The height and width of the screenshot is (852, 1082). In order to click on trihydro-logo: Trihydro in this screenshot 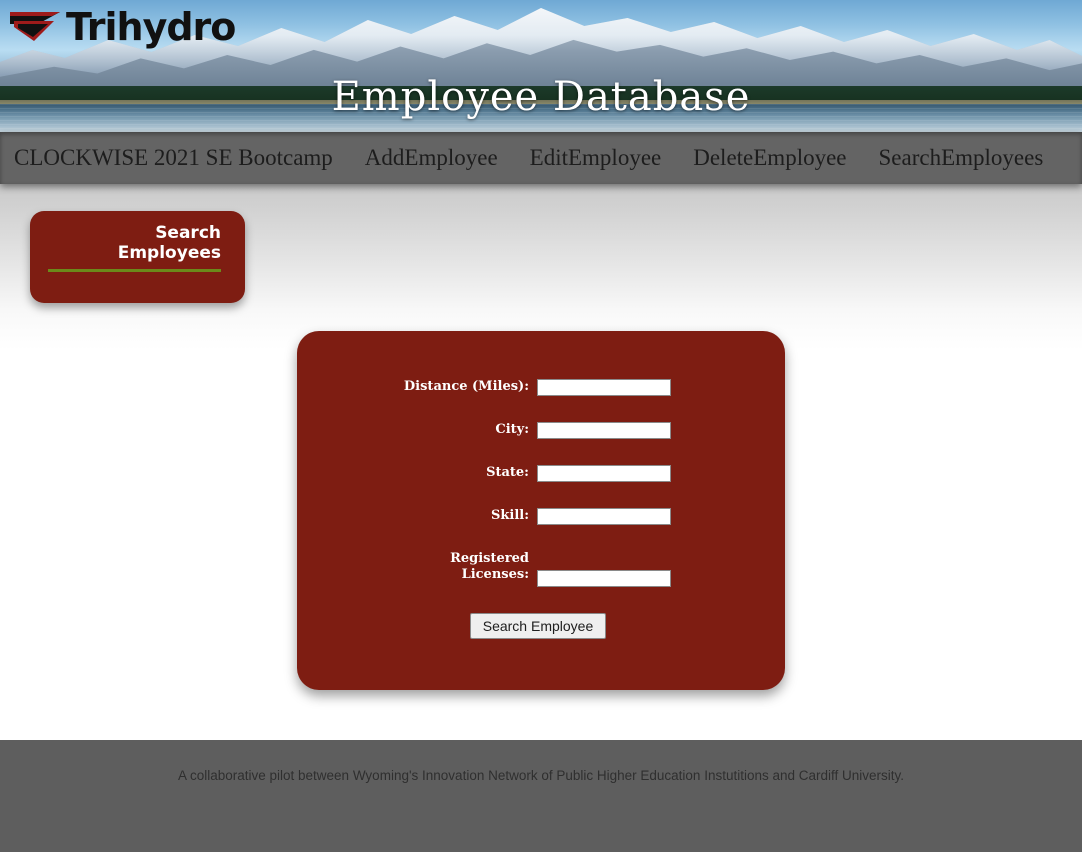, I will do `click(122, 27)`.